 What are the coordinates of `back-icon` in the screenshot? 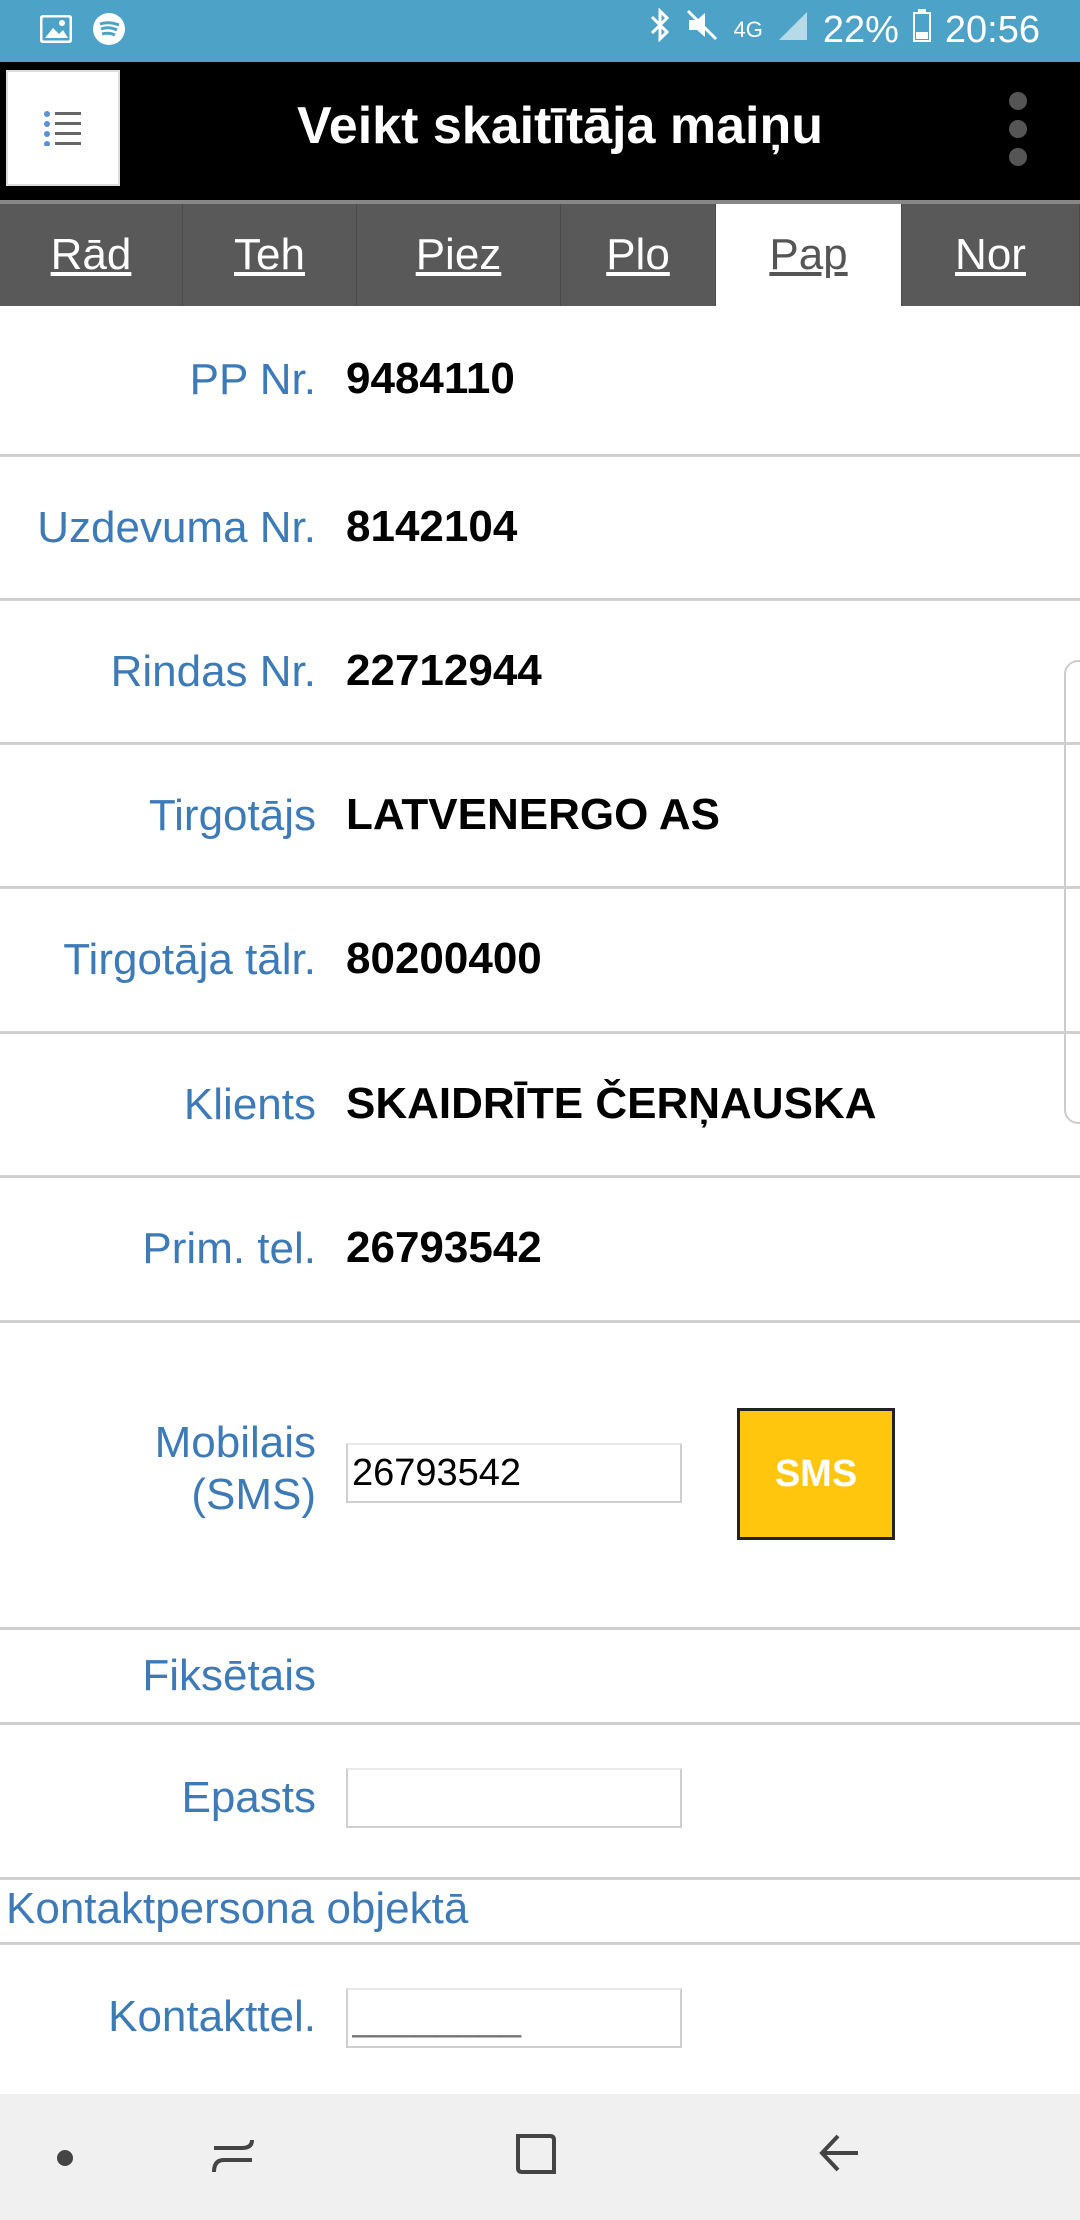 It's located at (839, 2153).